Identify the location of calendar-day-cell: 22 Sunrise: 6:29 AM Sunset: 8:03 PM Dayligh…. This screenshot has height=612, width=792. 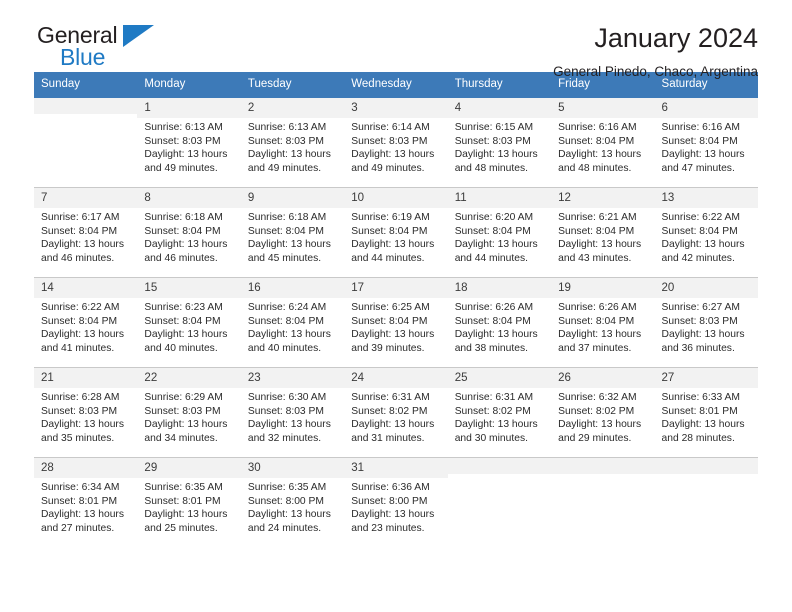
(189, 412).